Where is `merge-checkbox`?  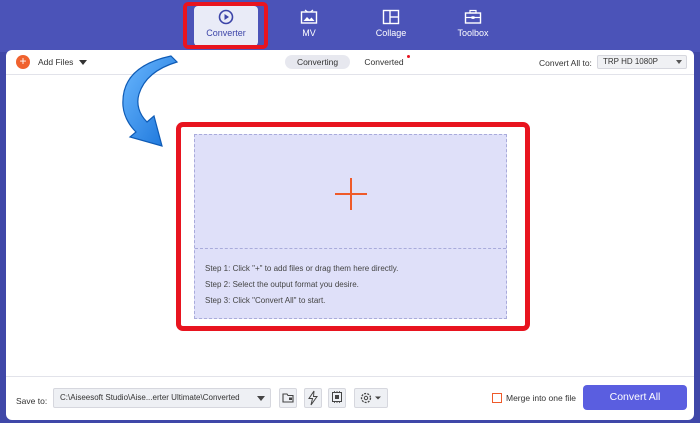
merge-checkbox is located at coordinates (497, 398).